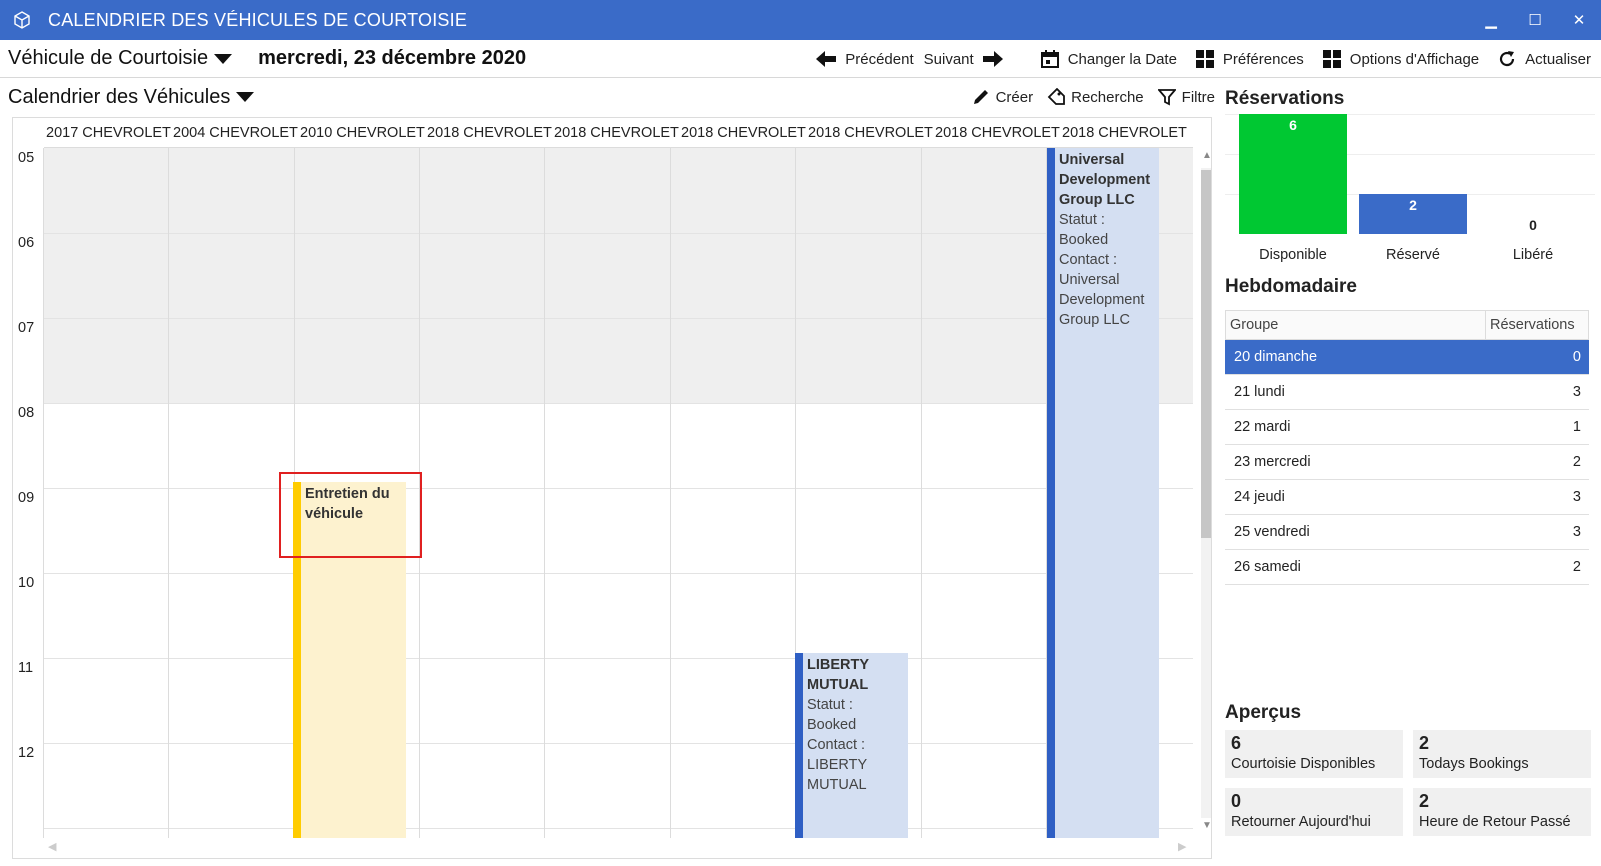 The image size is (1601, 866). I want to click on change-date-button: Changer la Date, so click(1108, 59).